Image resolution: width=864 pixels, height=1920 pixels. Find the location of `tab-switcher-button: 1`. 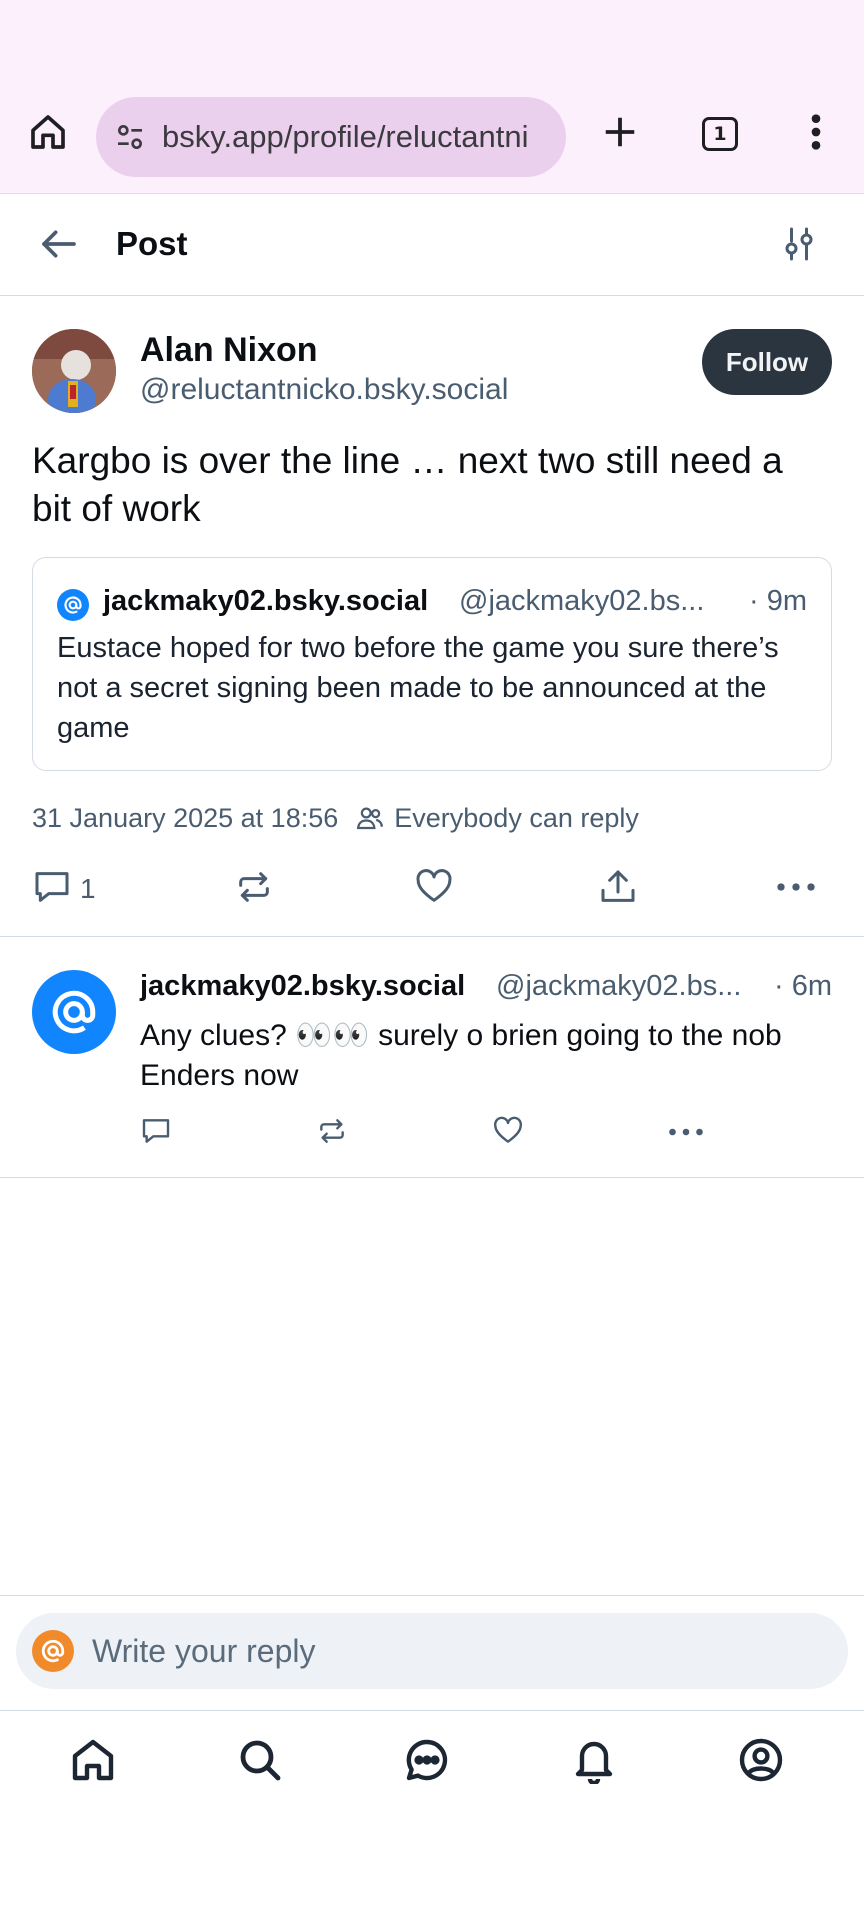

tab-switcher-button: 1 is located at coordinates (720, 134).